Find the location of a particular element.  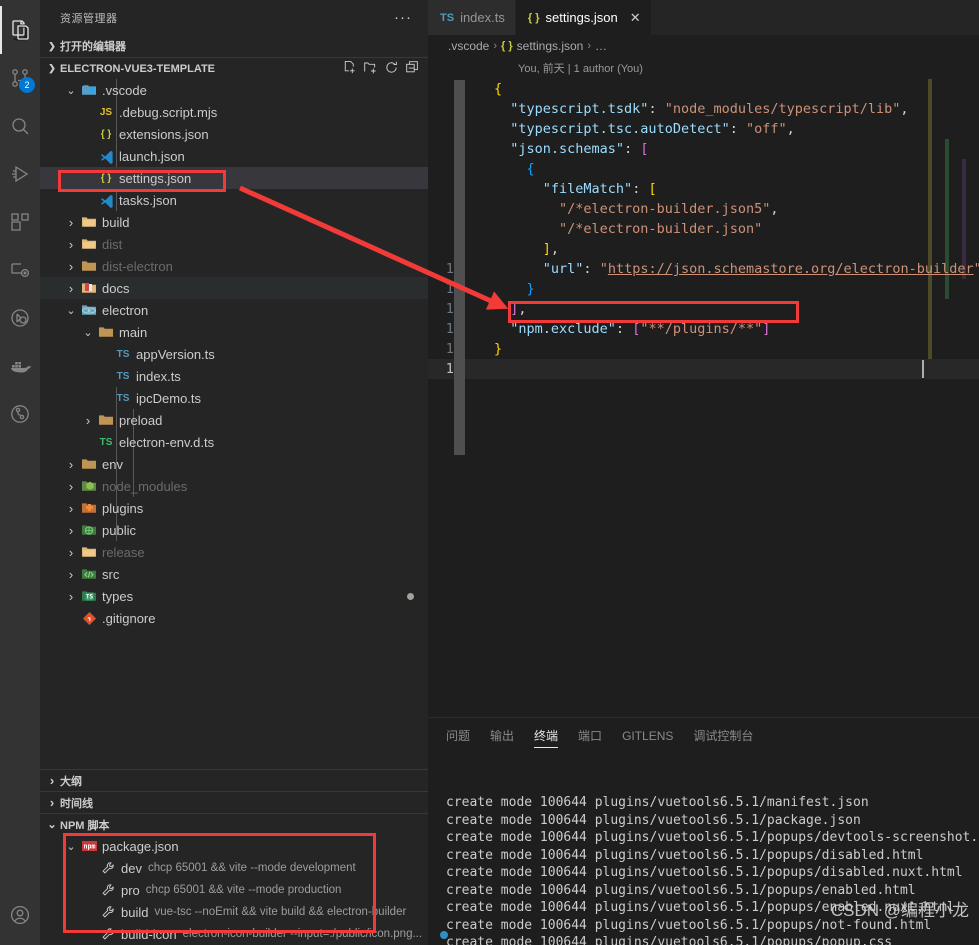

refresh-icon is located at coordinates (391, 69).